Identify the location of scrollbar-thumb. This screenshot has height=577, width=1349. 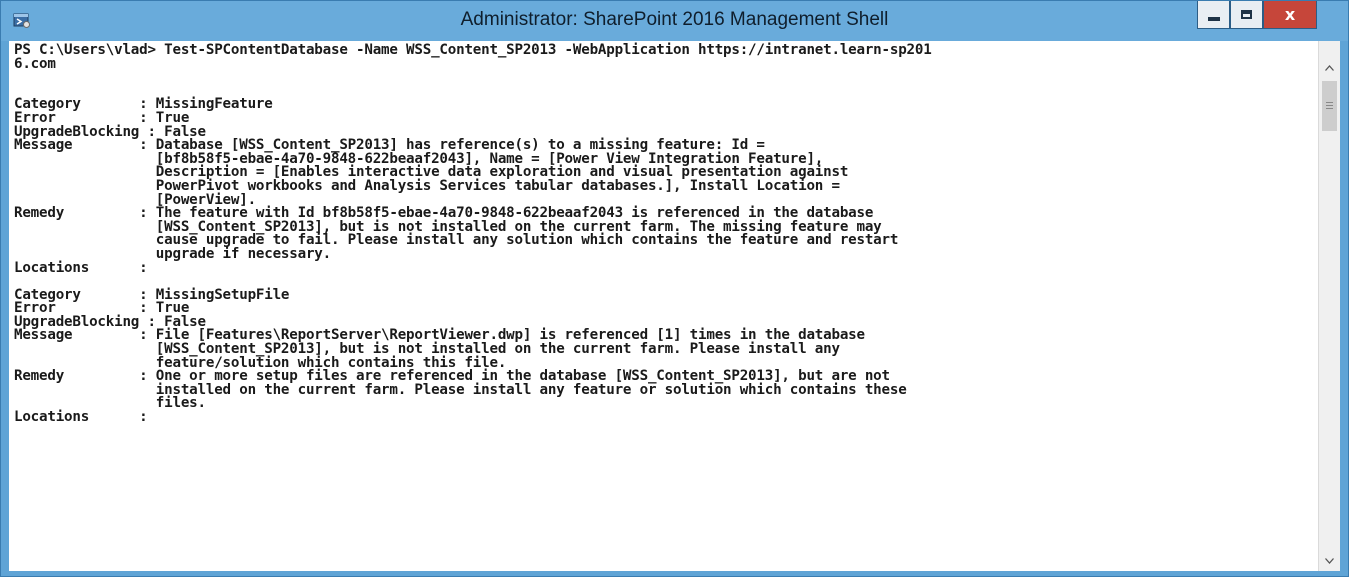
(1329, 106).